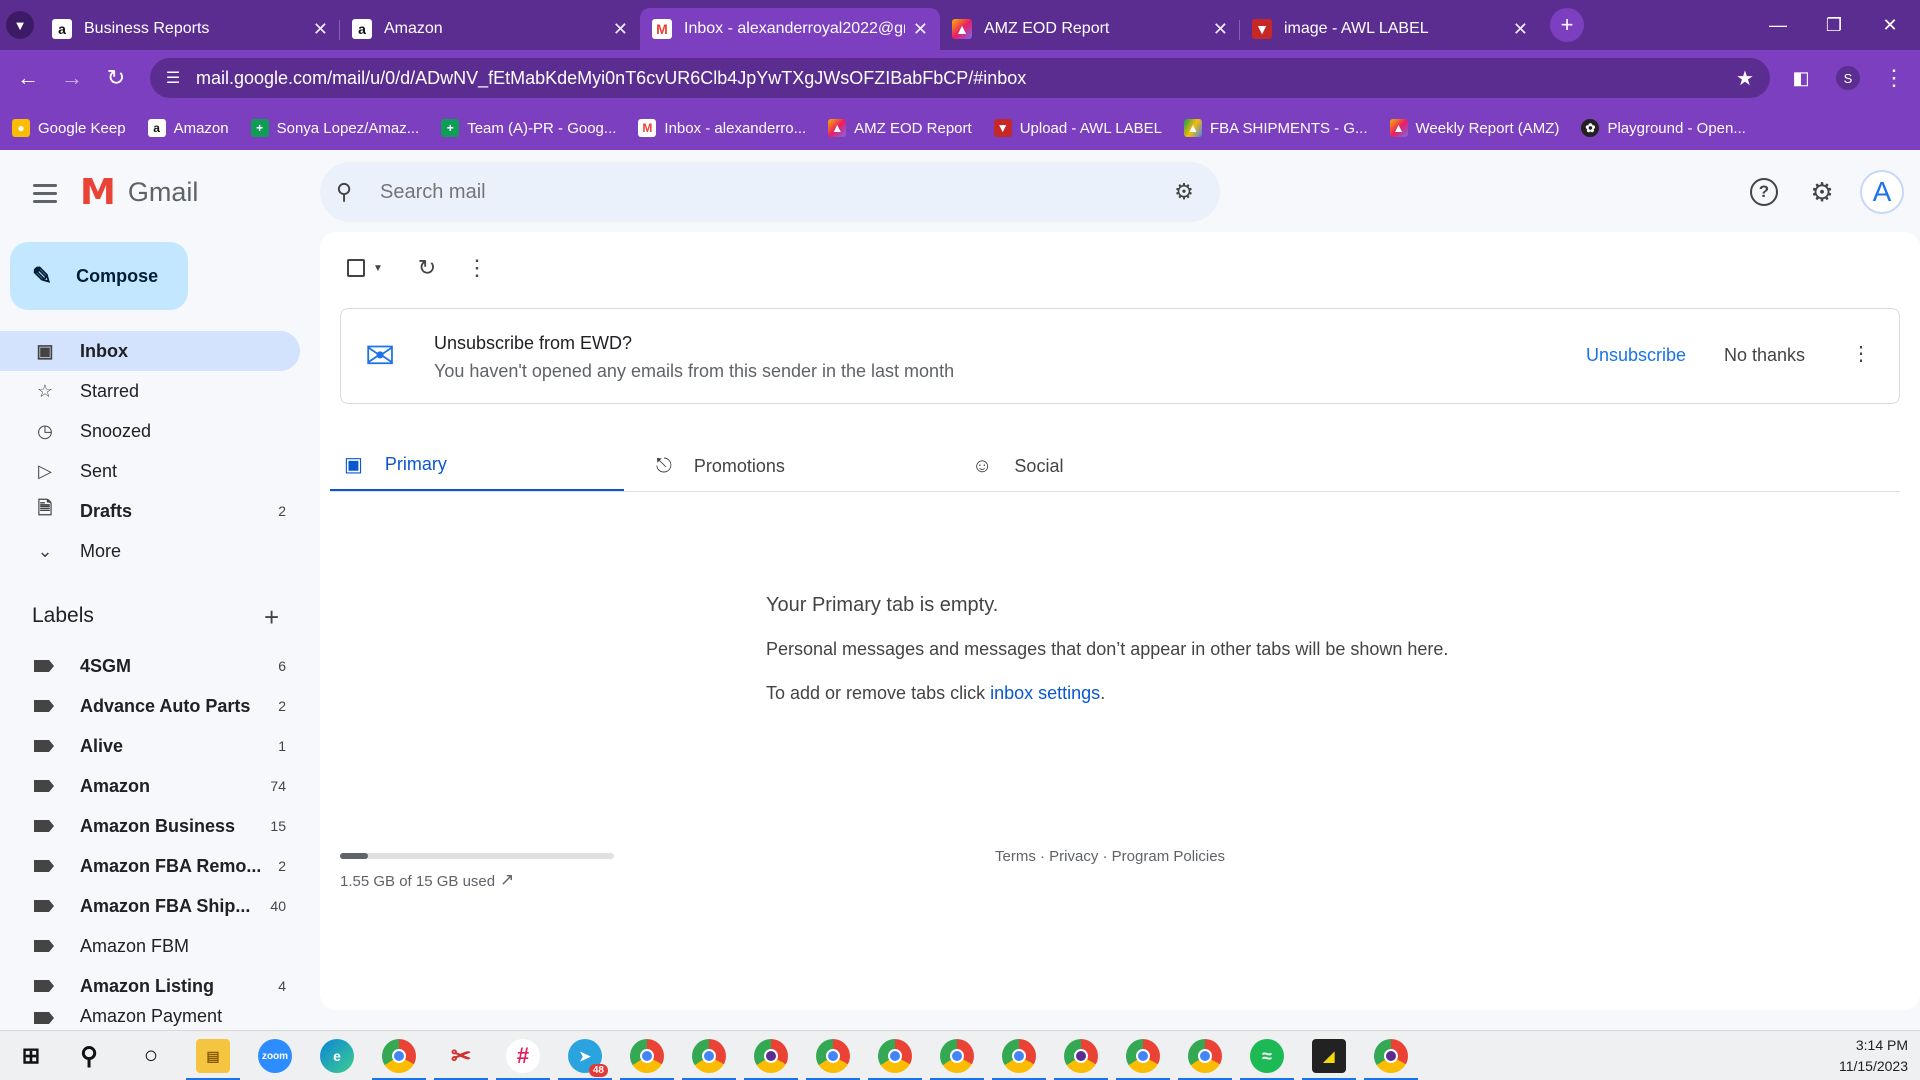  I want to click on window-close-button: ✕, so click(1890, 25).